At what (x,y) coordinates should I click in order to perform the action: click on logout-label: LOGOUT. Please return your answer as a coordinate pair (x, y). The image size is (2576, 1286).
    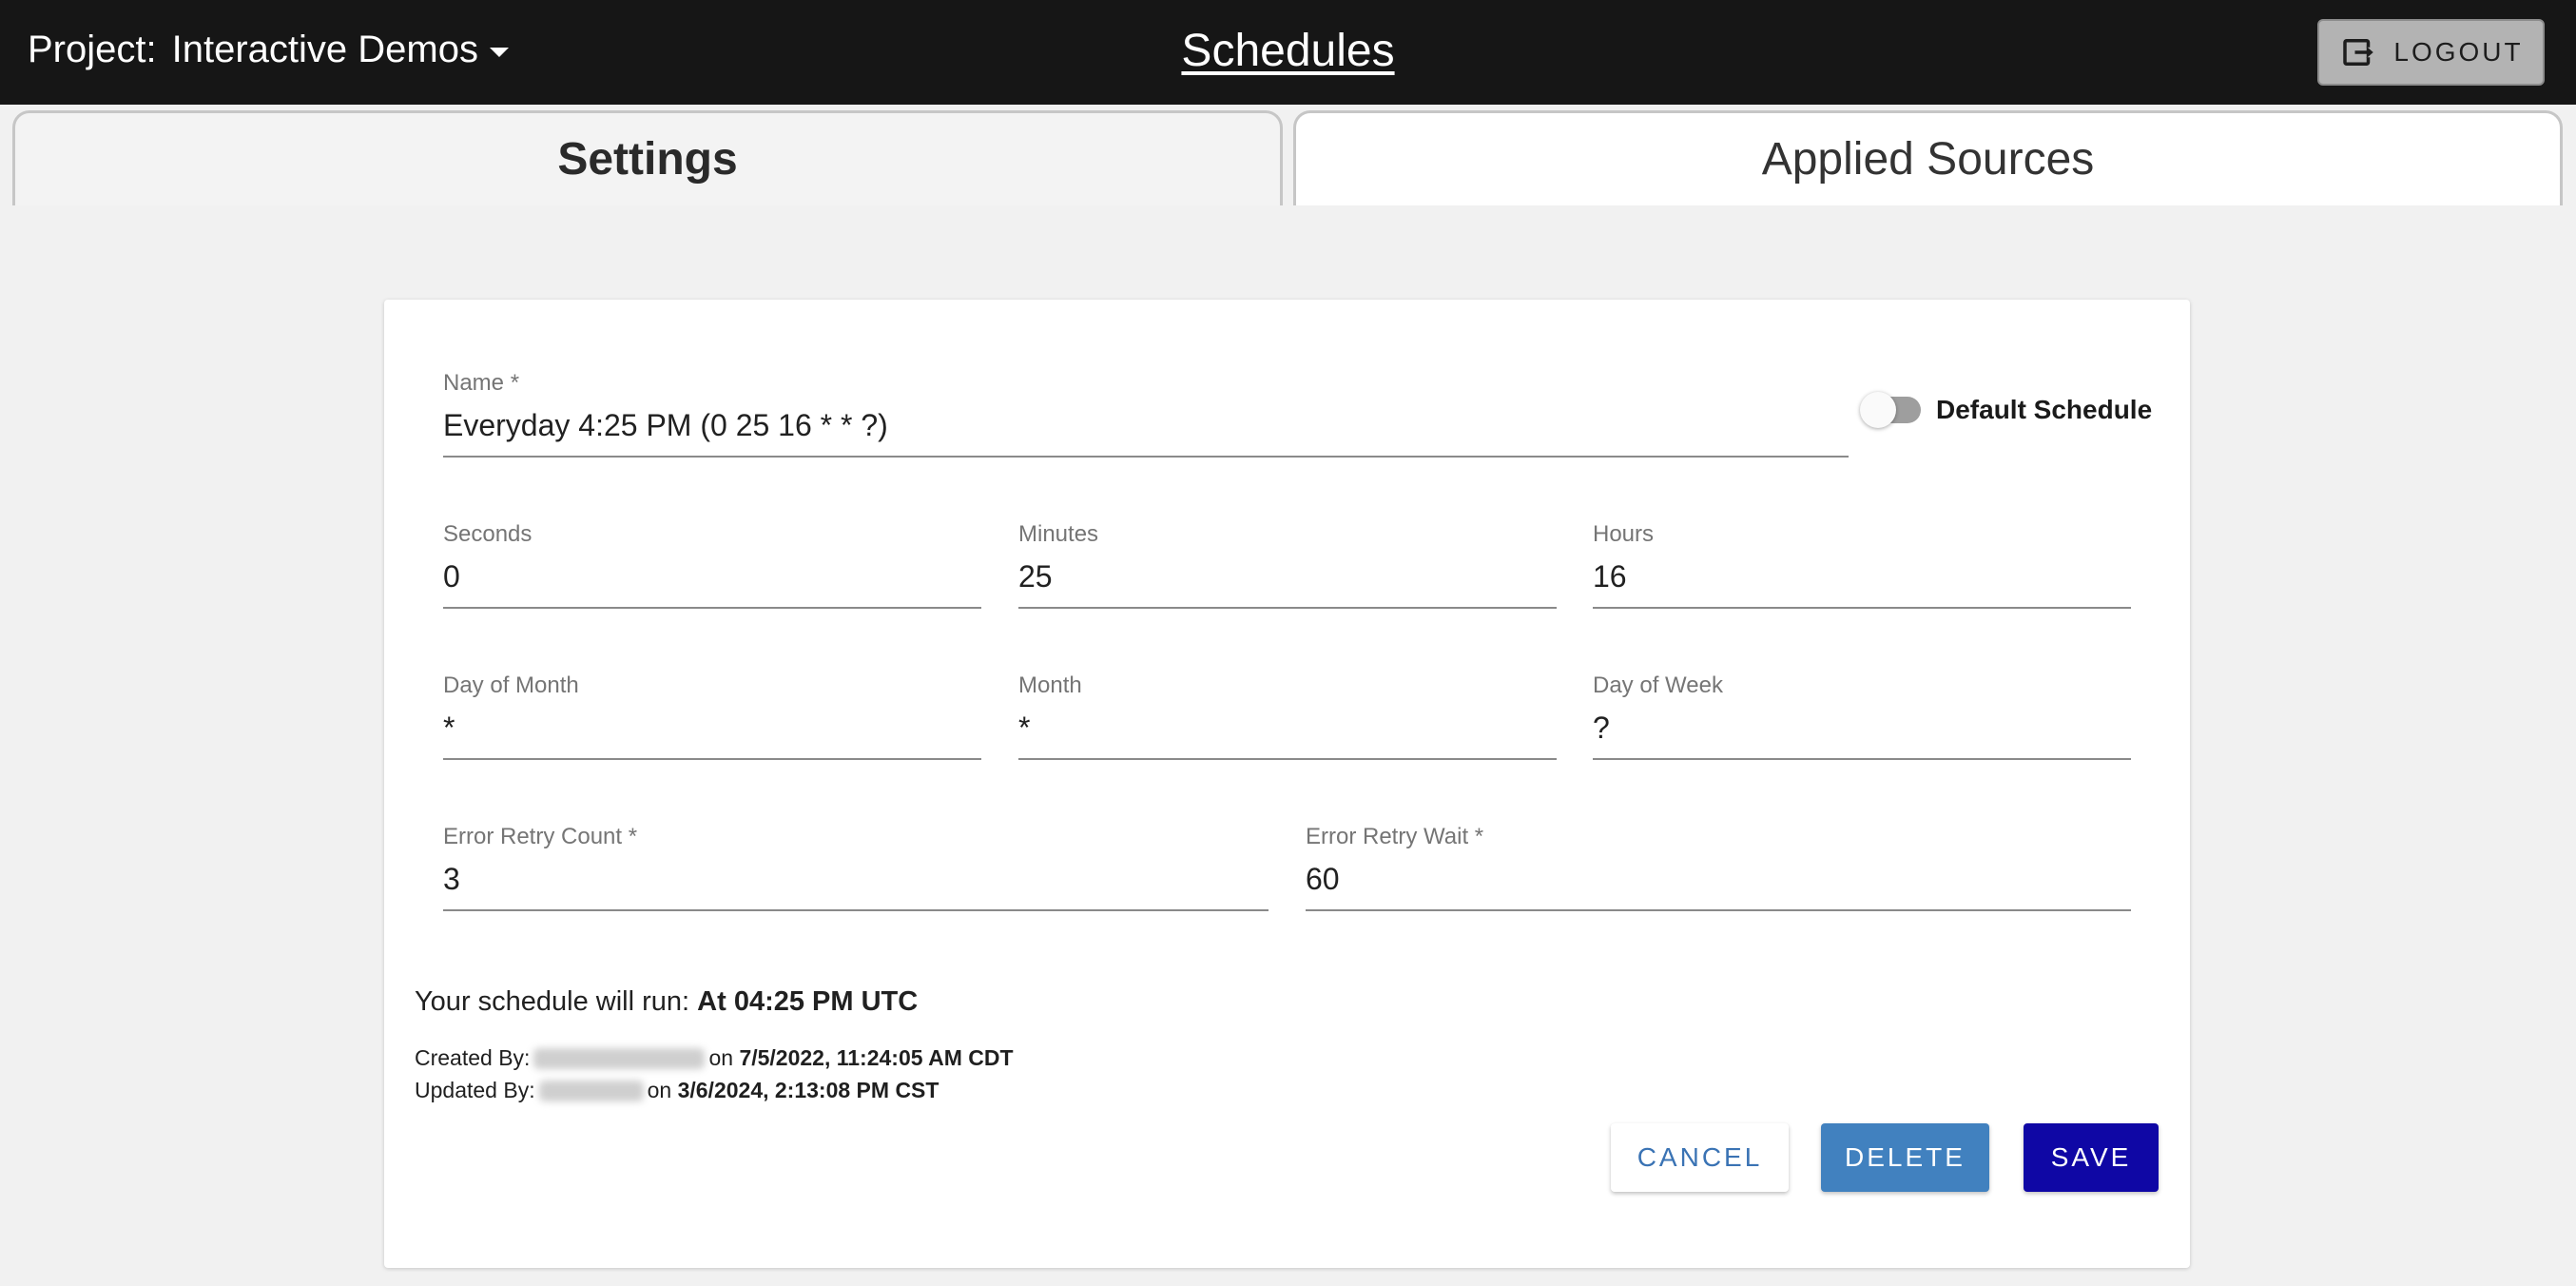
    Looking at the image, I should click on (2458, 52).